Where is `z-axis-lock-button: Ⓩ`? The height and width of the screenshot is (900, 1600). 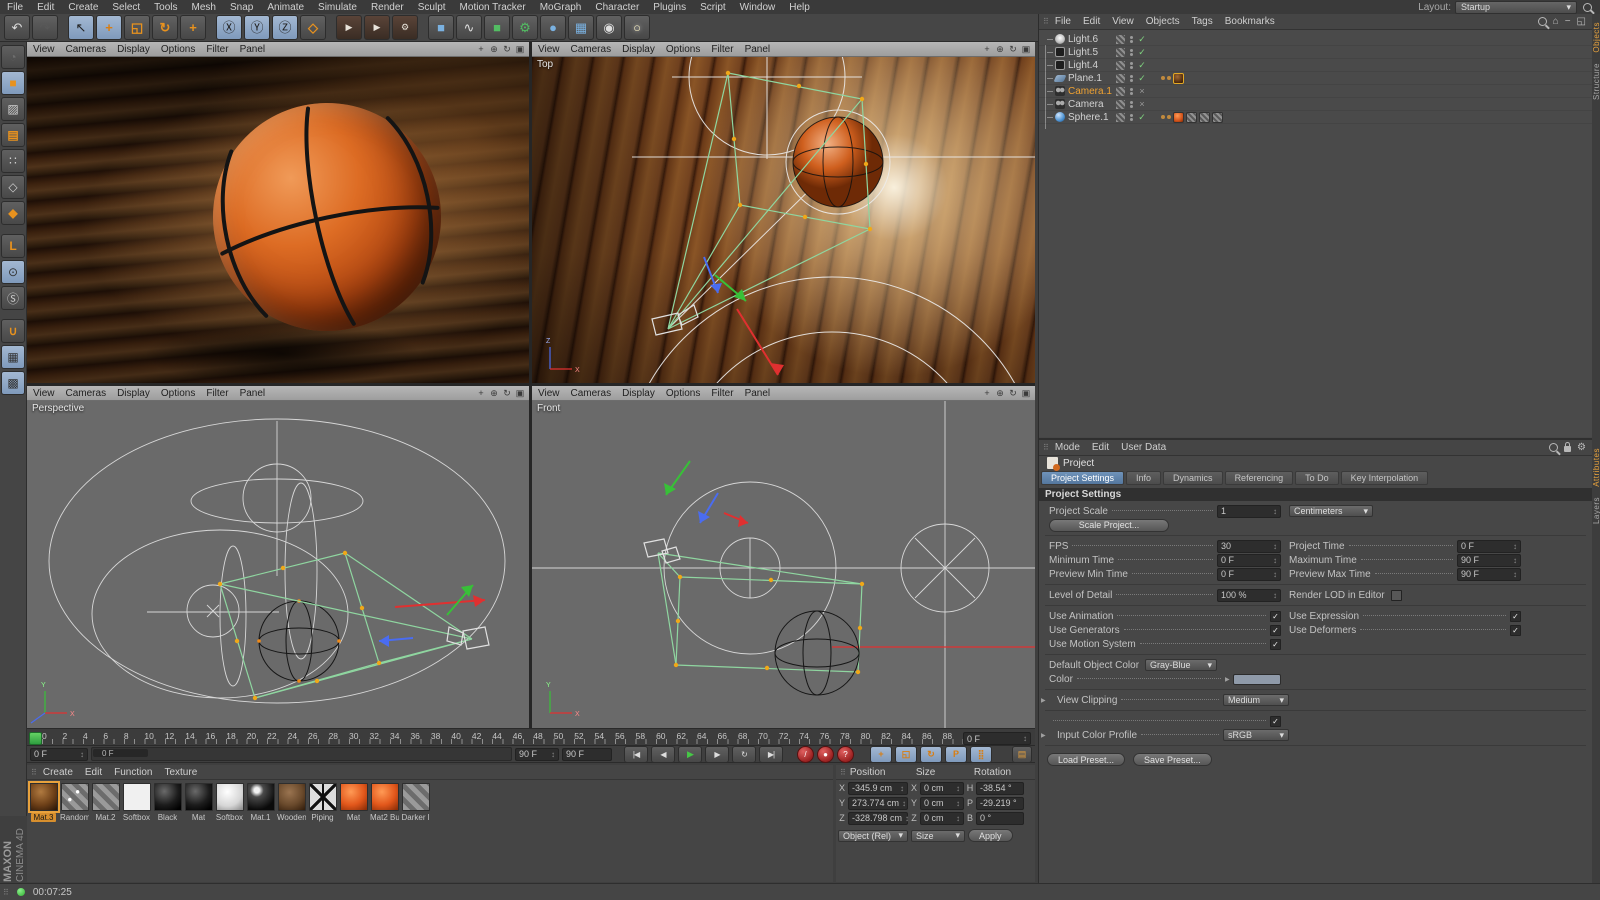
z-axis-lock-button: Ⓩ is located at coordinates (285, 27).